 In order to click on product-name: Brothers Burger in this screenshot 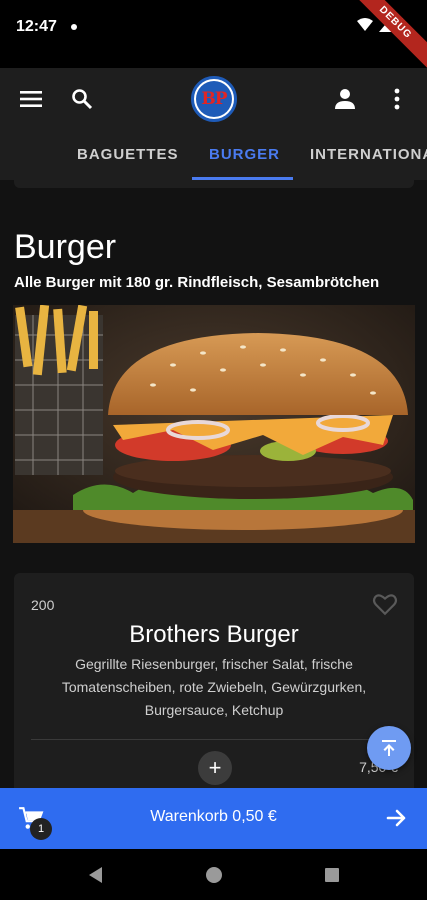, I will do `click(214, 634)`.